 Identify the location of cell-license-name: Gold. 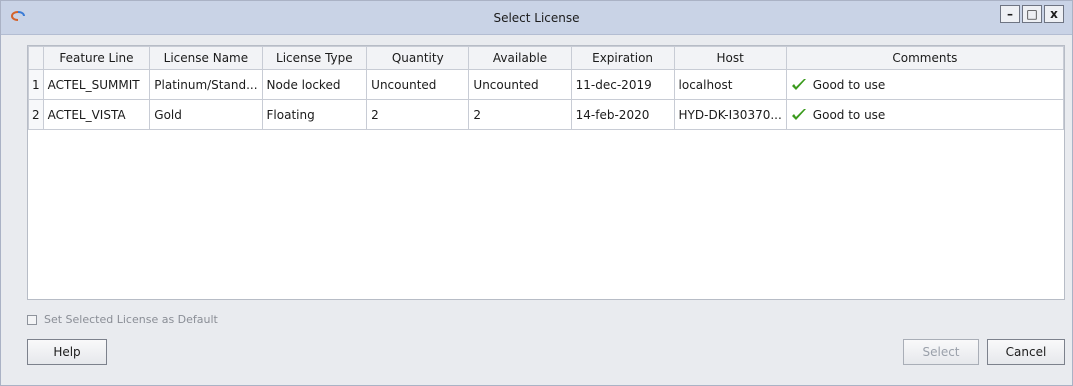
(206, 114).